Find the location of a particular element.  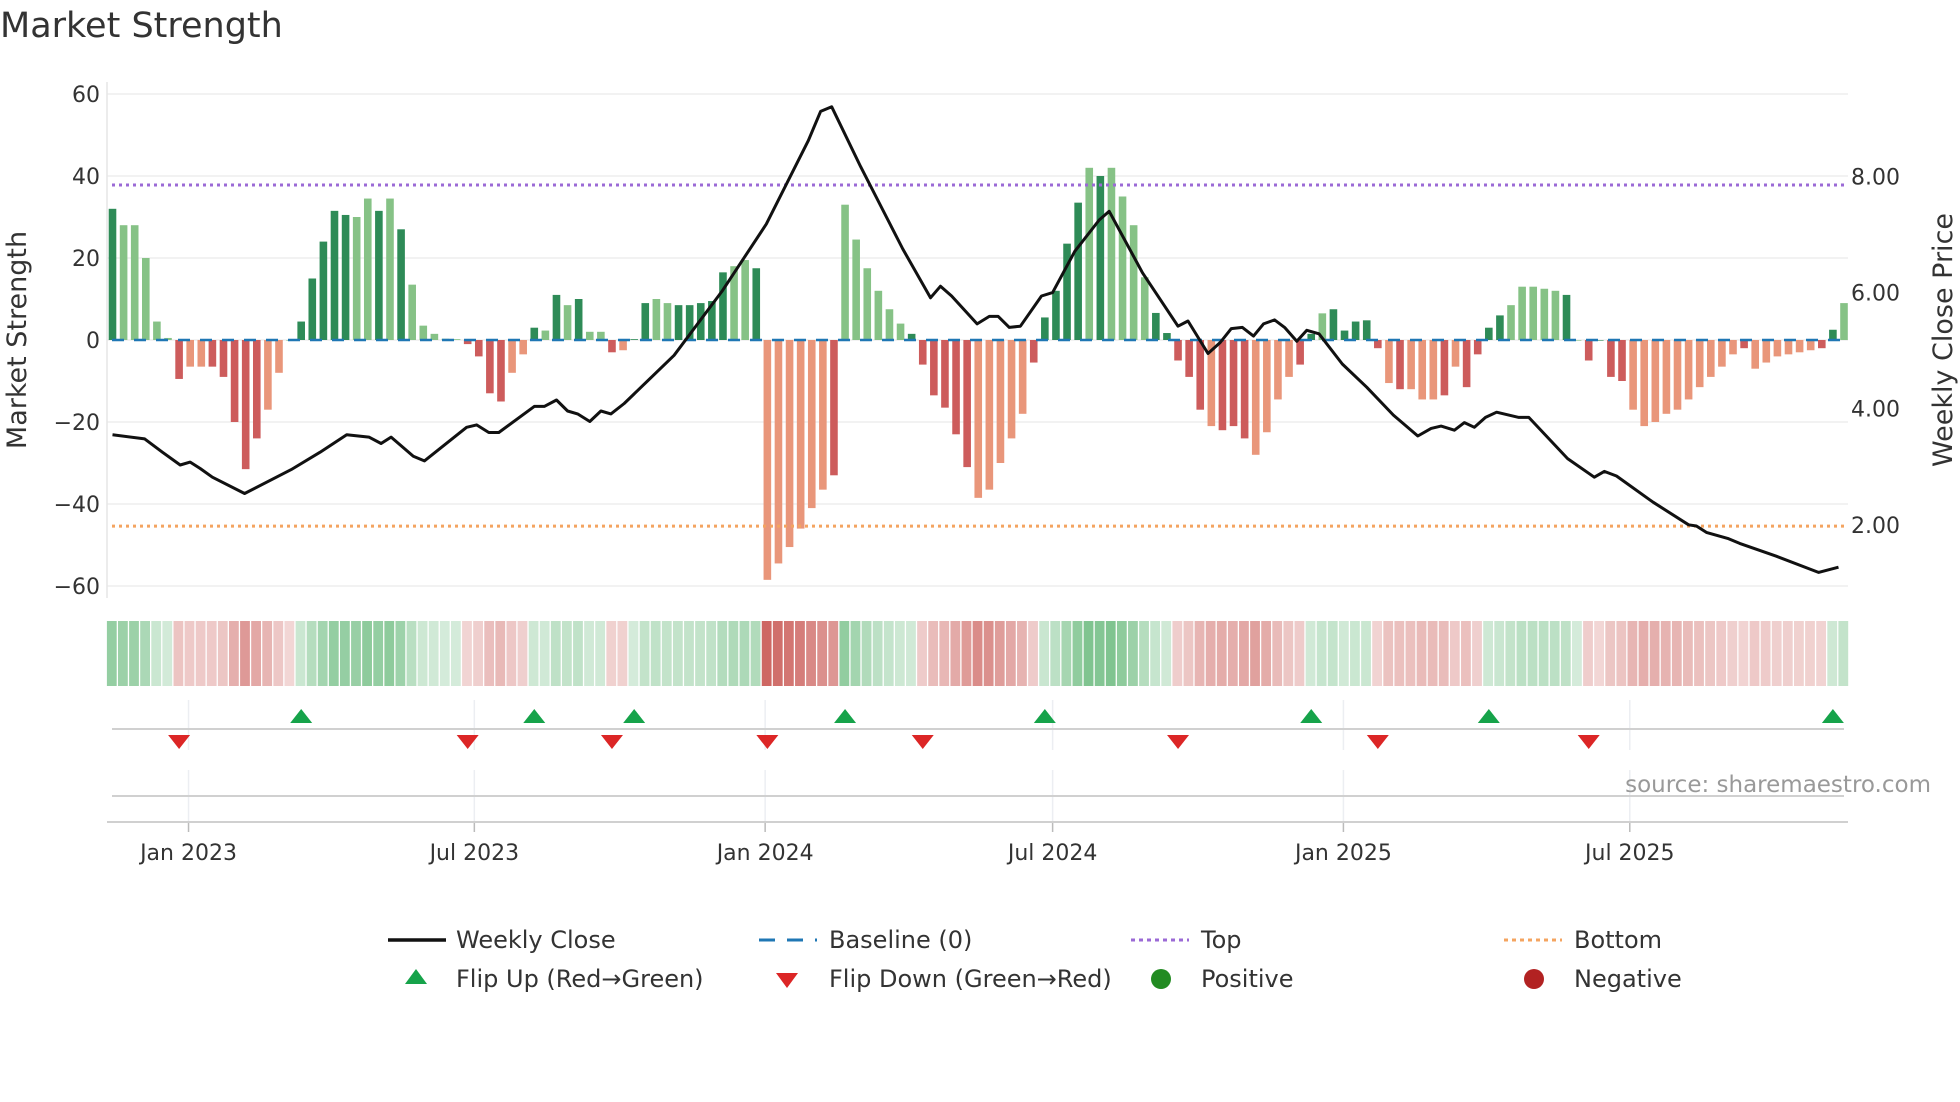

legend-label: Baseline (0) is located at coordinates (900, 940).